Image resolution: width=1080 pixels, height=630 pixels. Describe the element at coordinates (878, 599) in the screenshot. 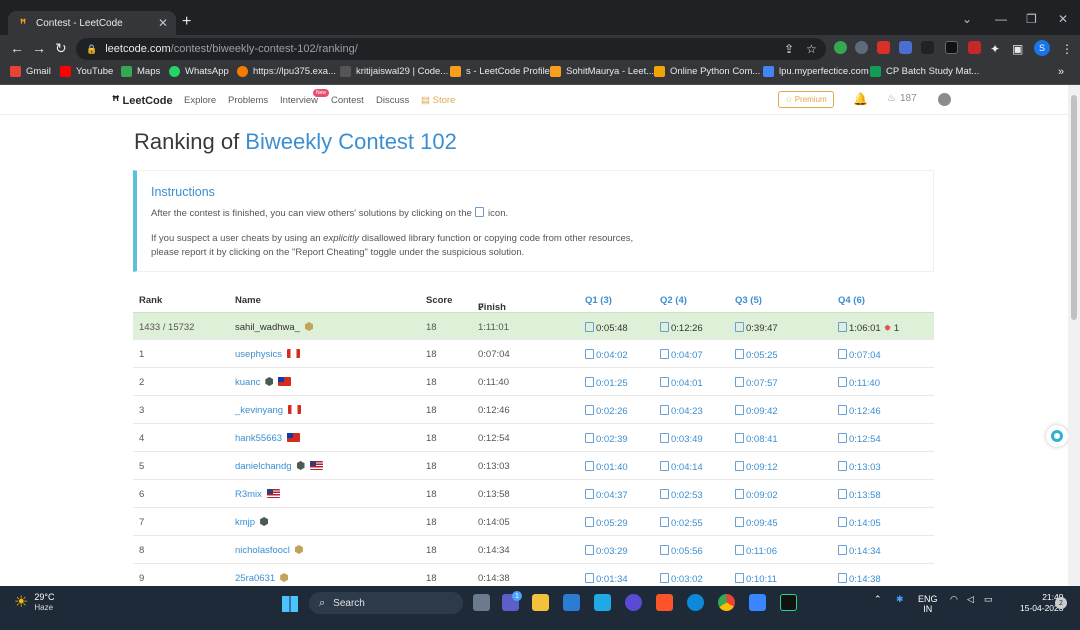

I see `tray-overflow-icon: ⌃` at that location.